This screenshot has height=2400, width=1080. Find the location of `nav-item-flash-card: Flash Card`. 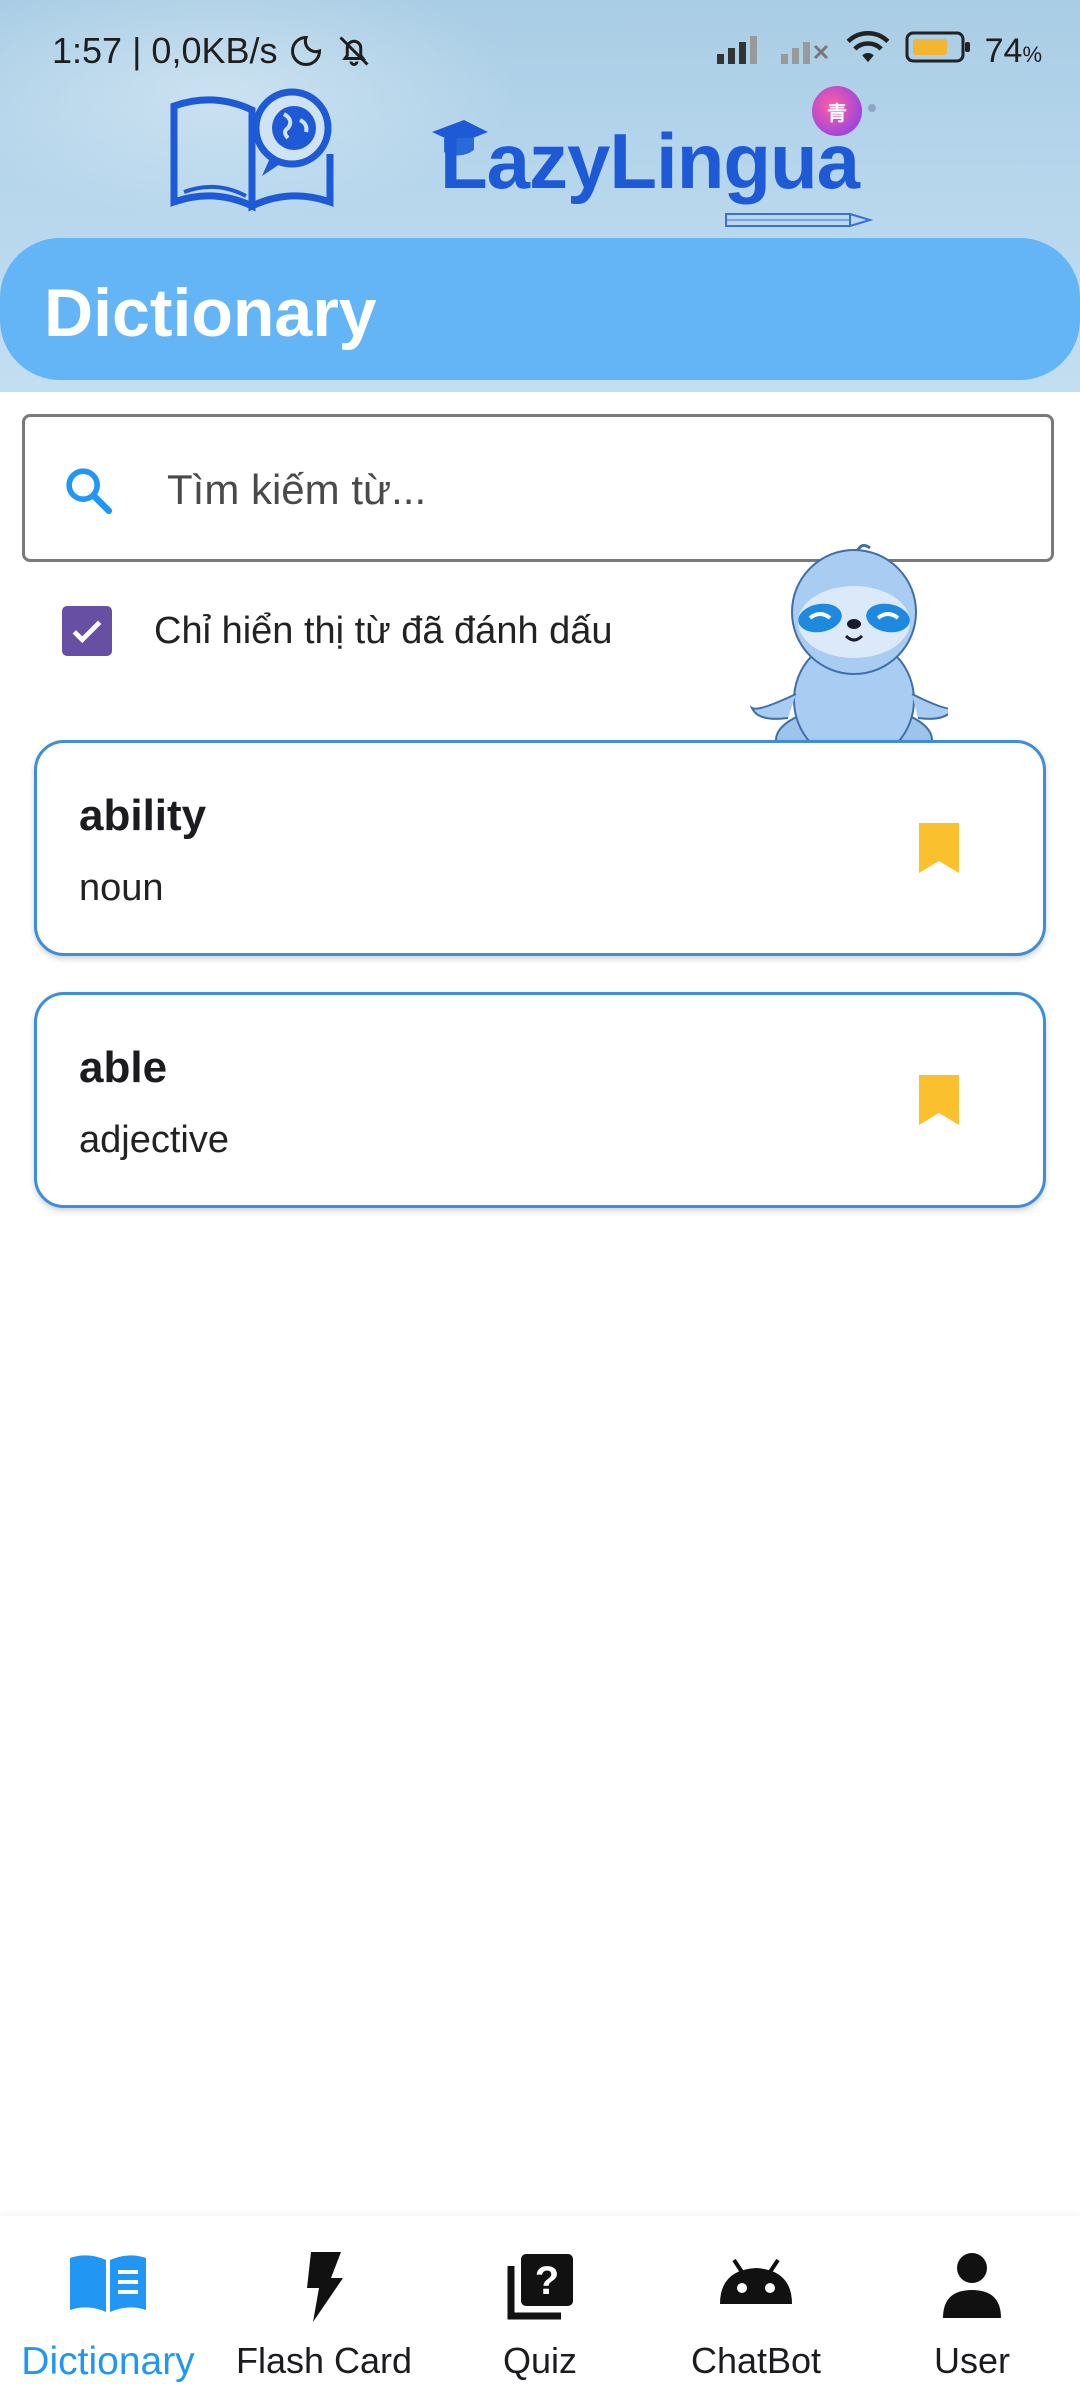

nav-item-flash-card: Flash Card is located at coordinates (324, 2308).